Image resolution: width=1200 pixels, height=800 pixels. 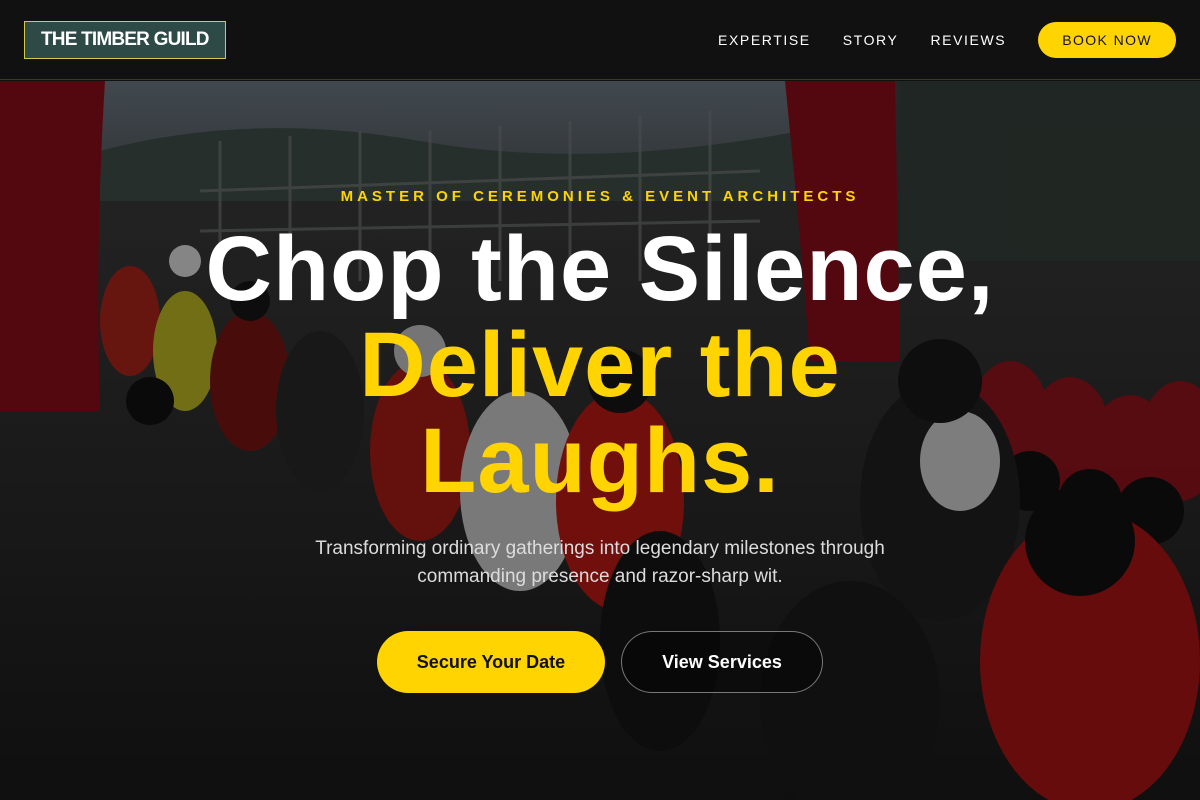 I want to click on headline-line-2: Deliver the, so click(x=600, y=365).